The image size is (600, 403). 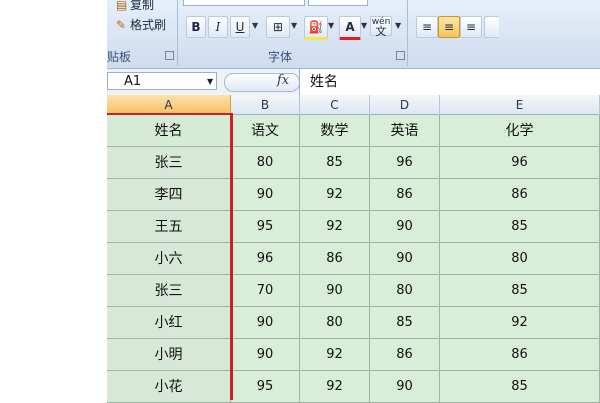 I want to click on table-cell: 小六, so click(x=169, y=259).